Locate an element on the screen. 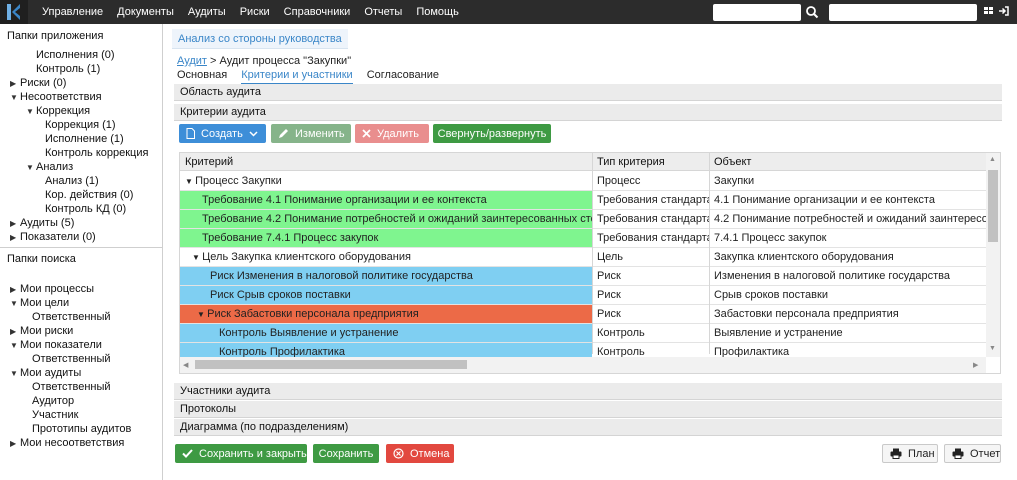 The image size is (1017, 480). cancel-button: Отмена is located at coordinates (420, 453).